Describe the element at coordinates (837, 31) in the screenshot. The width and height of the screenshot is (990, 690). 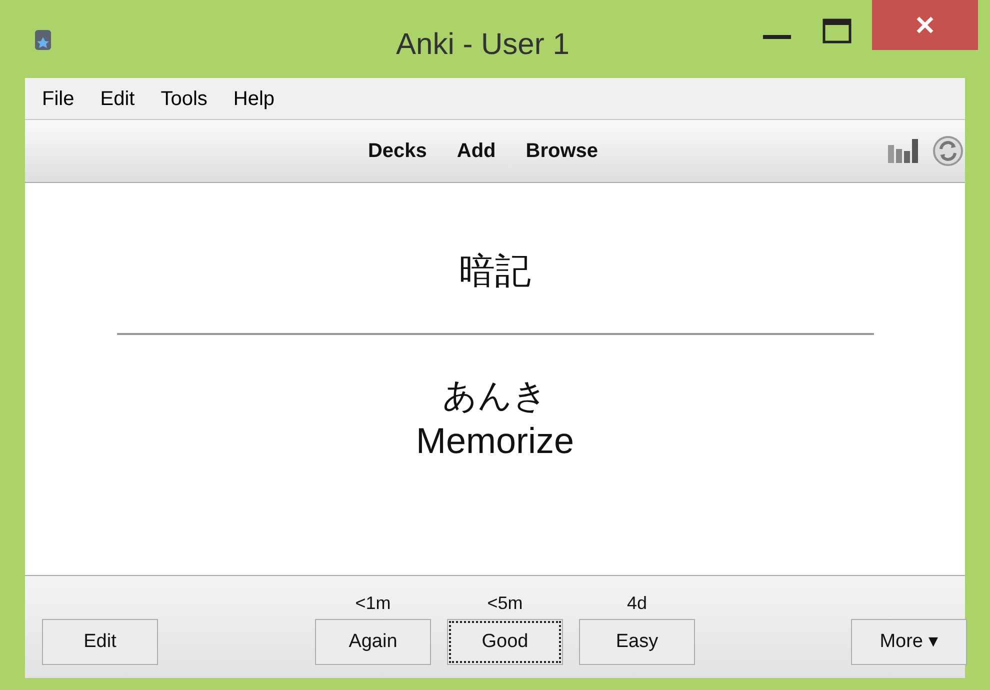
I see `maximize-icon` at that location.